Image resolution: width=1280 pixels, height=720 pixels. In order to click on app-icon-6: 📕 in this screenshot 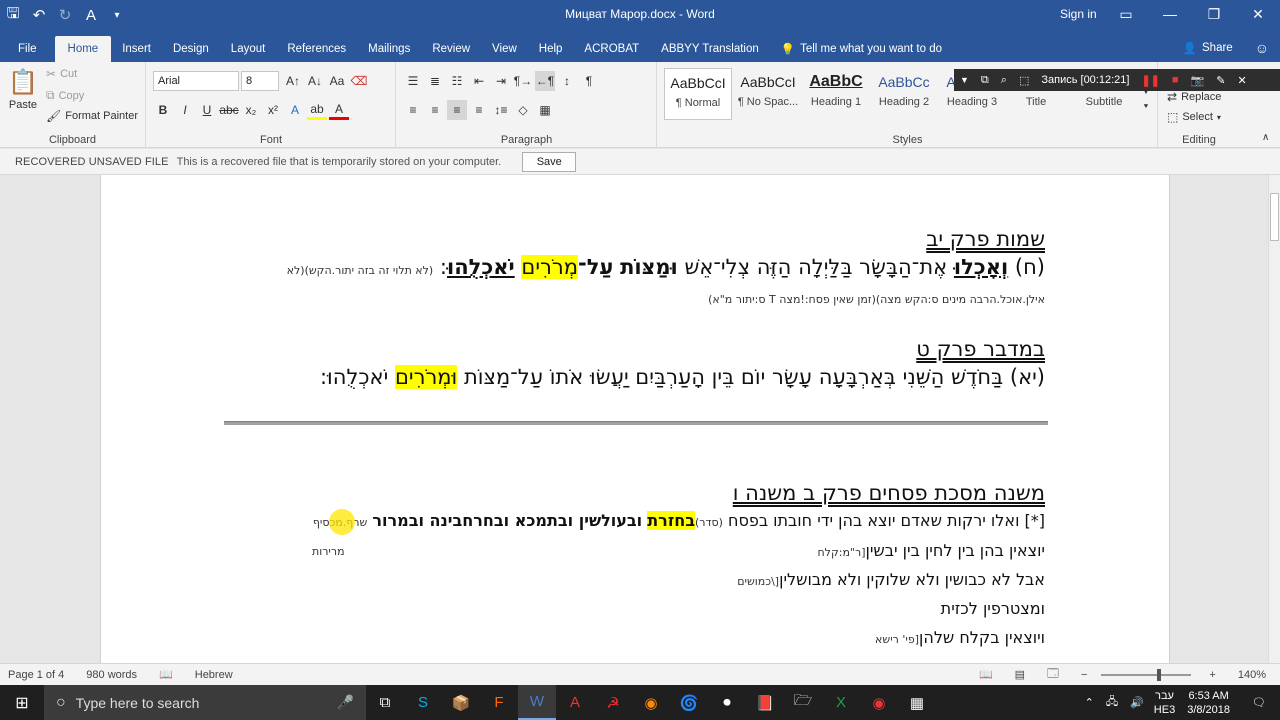, I will do `click(765, 702)`.